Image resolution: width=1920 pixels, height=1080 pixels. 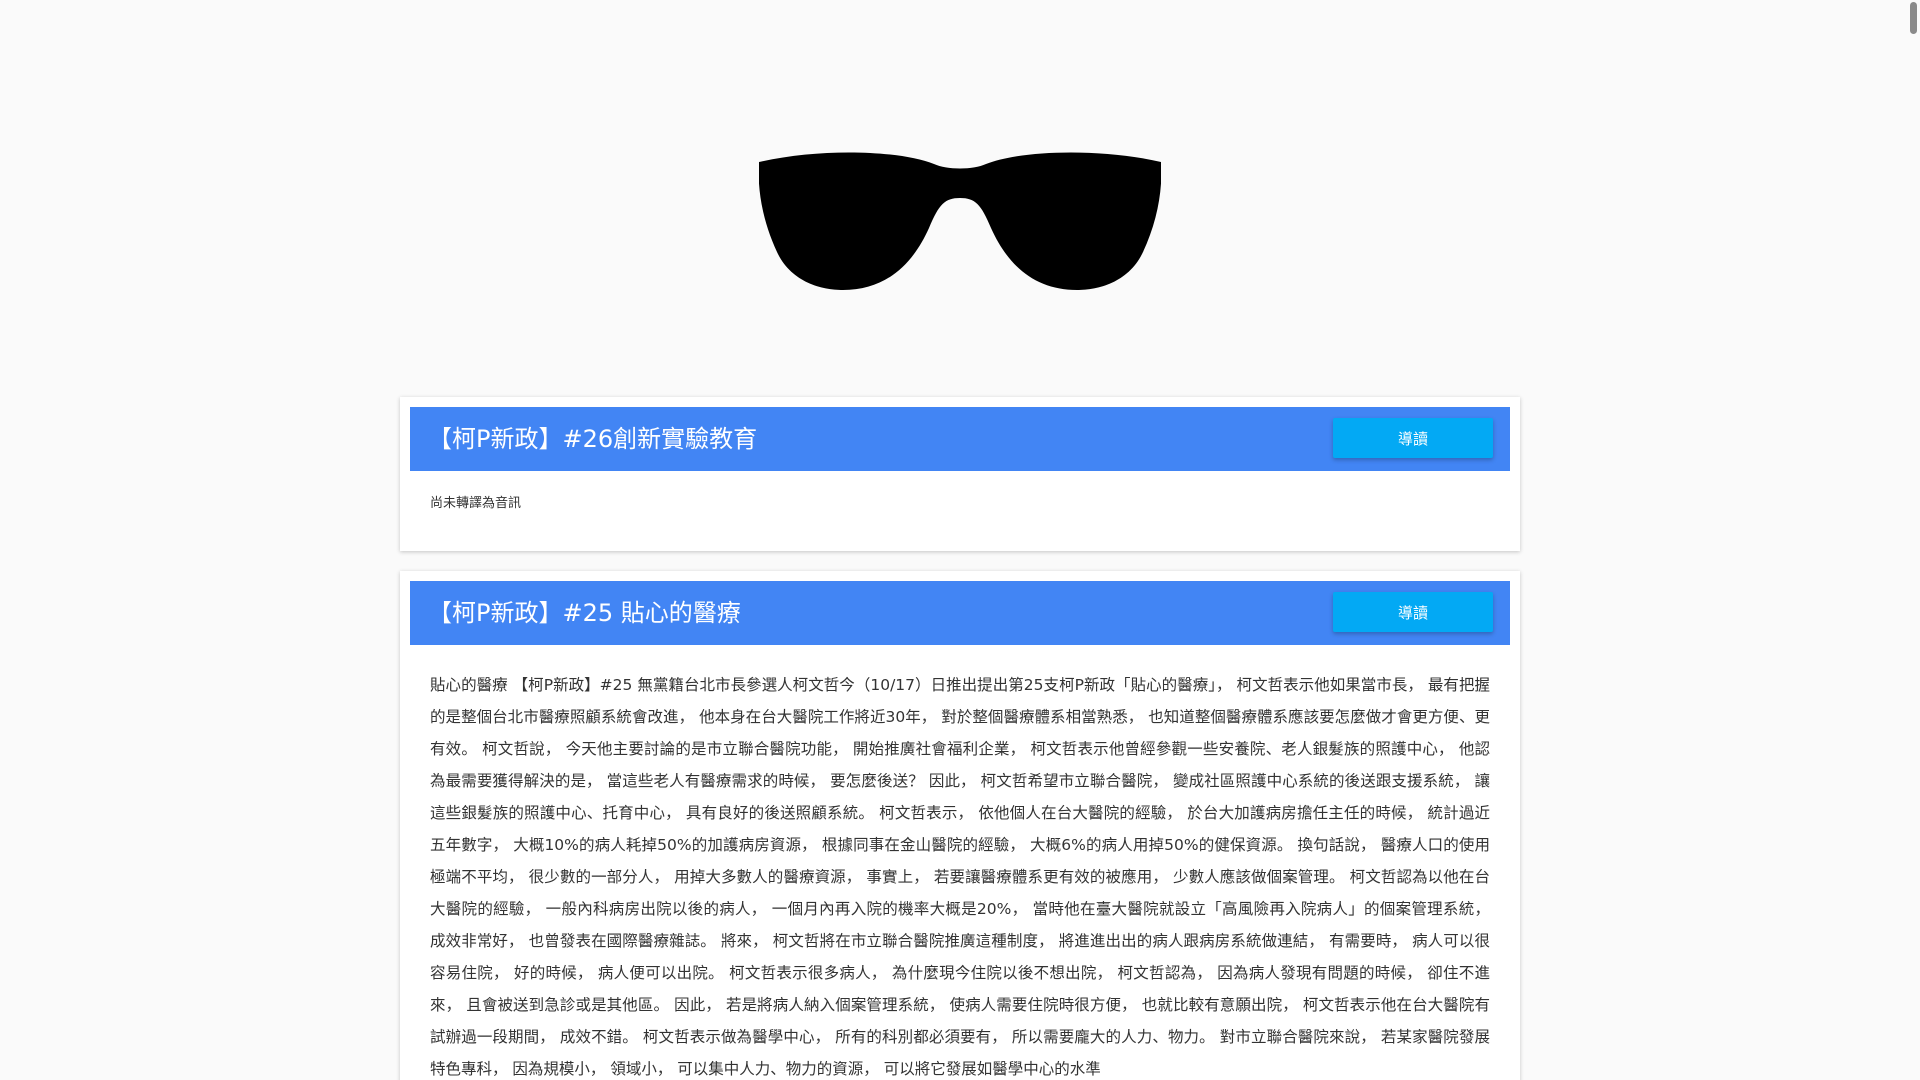 I want to click on sunglasses-icon, so click(x=960, y=221).